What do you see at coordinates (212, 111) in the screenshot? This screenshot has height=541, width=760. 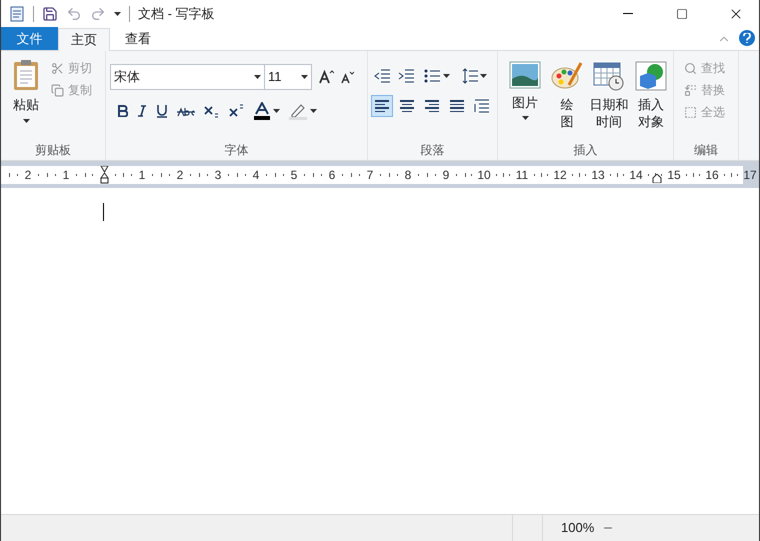 I see `subscript-icon` at bounding box center [212, 111].